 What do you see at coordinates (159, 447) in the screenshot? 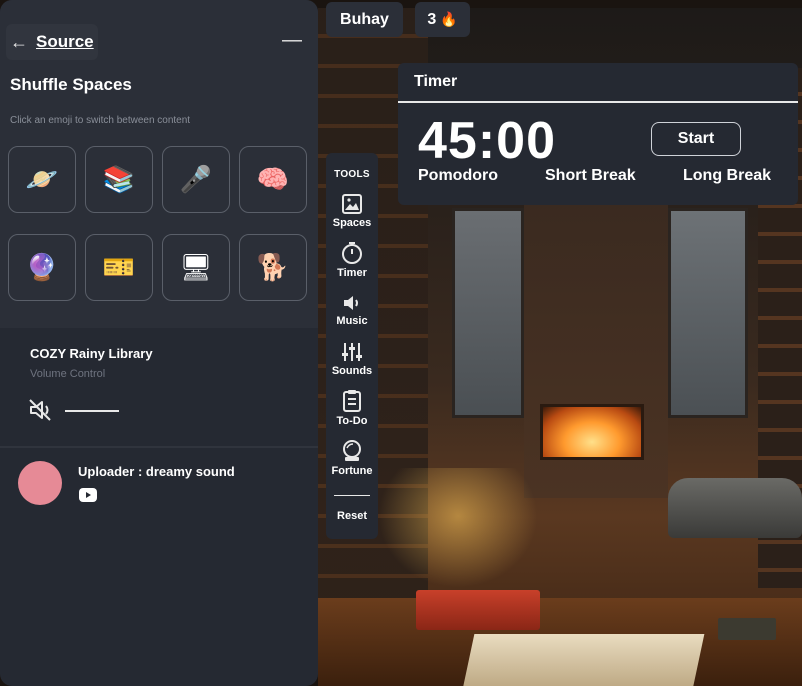
I see `panel-divider` at bounding box center [159, 447].